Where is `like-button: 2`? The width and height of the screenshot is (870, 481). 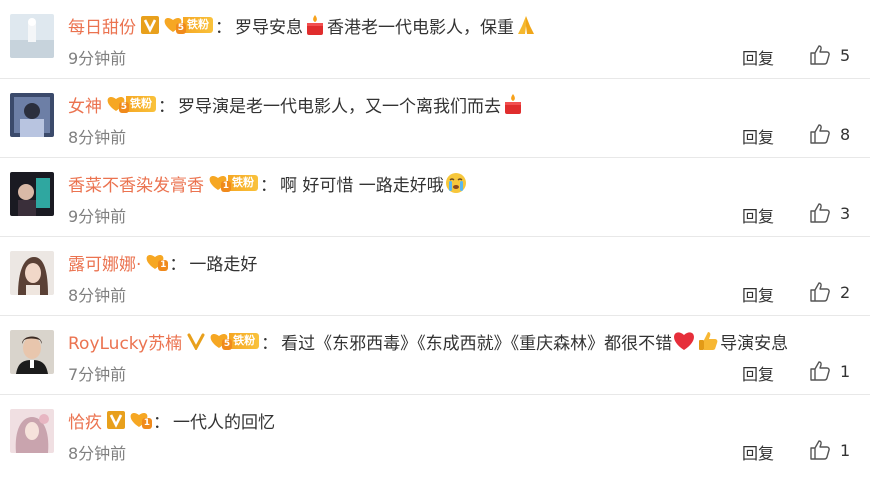 like-button: 2 is located at coordinates (829, 292).